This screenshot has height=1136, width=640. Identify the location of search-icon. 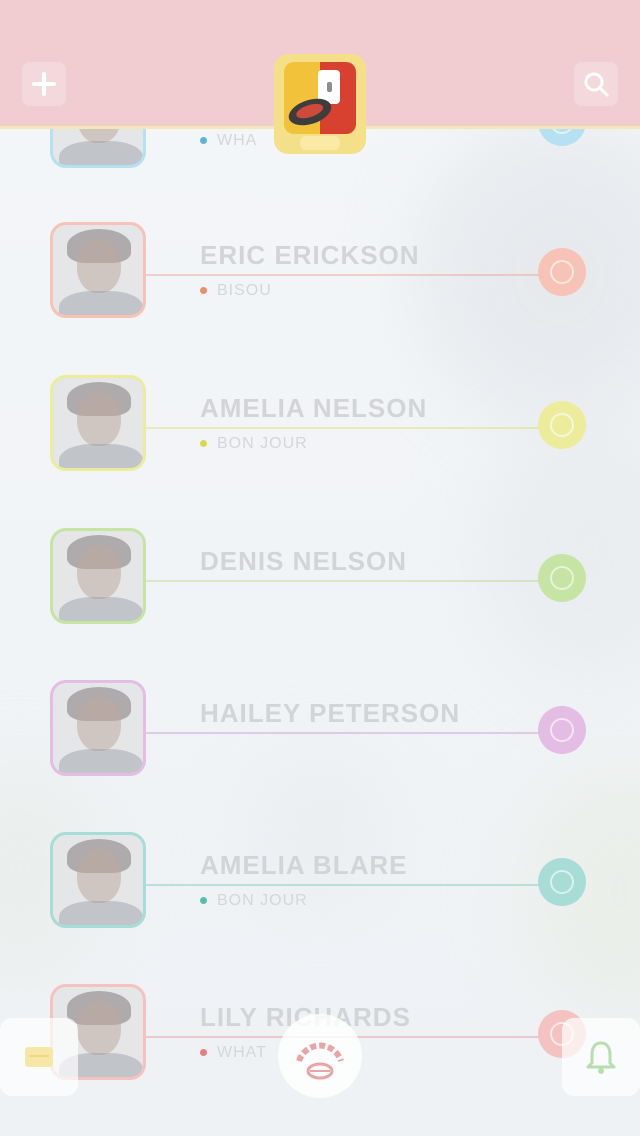
(596, 84).